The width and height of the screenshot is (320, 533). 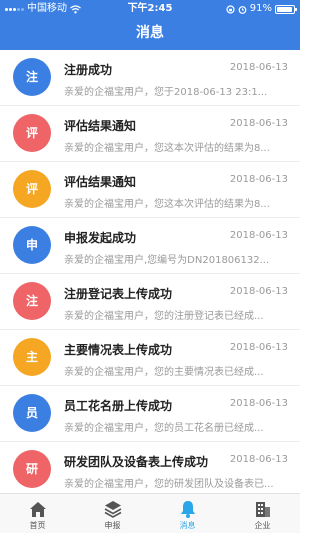 What do you see at coordinates (262, 525) in the screenshot?
I see `tab-label: 企业` at bounding box center [262, 525].